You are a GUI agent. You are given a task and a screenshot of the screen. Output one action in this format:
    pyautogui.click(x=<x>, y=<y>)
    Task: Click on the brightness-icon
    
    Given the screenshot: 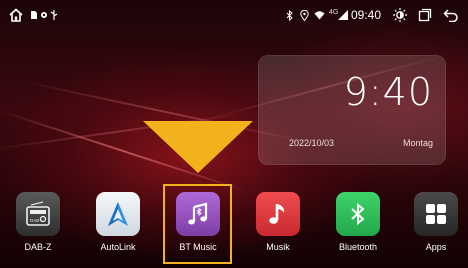 What is the action you would take?
    pyautogui.click(x=400, y=15)
    